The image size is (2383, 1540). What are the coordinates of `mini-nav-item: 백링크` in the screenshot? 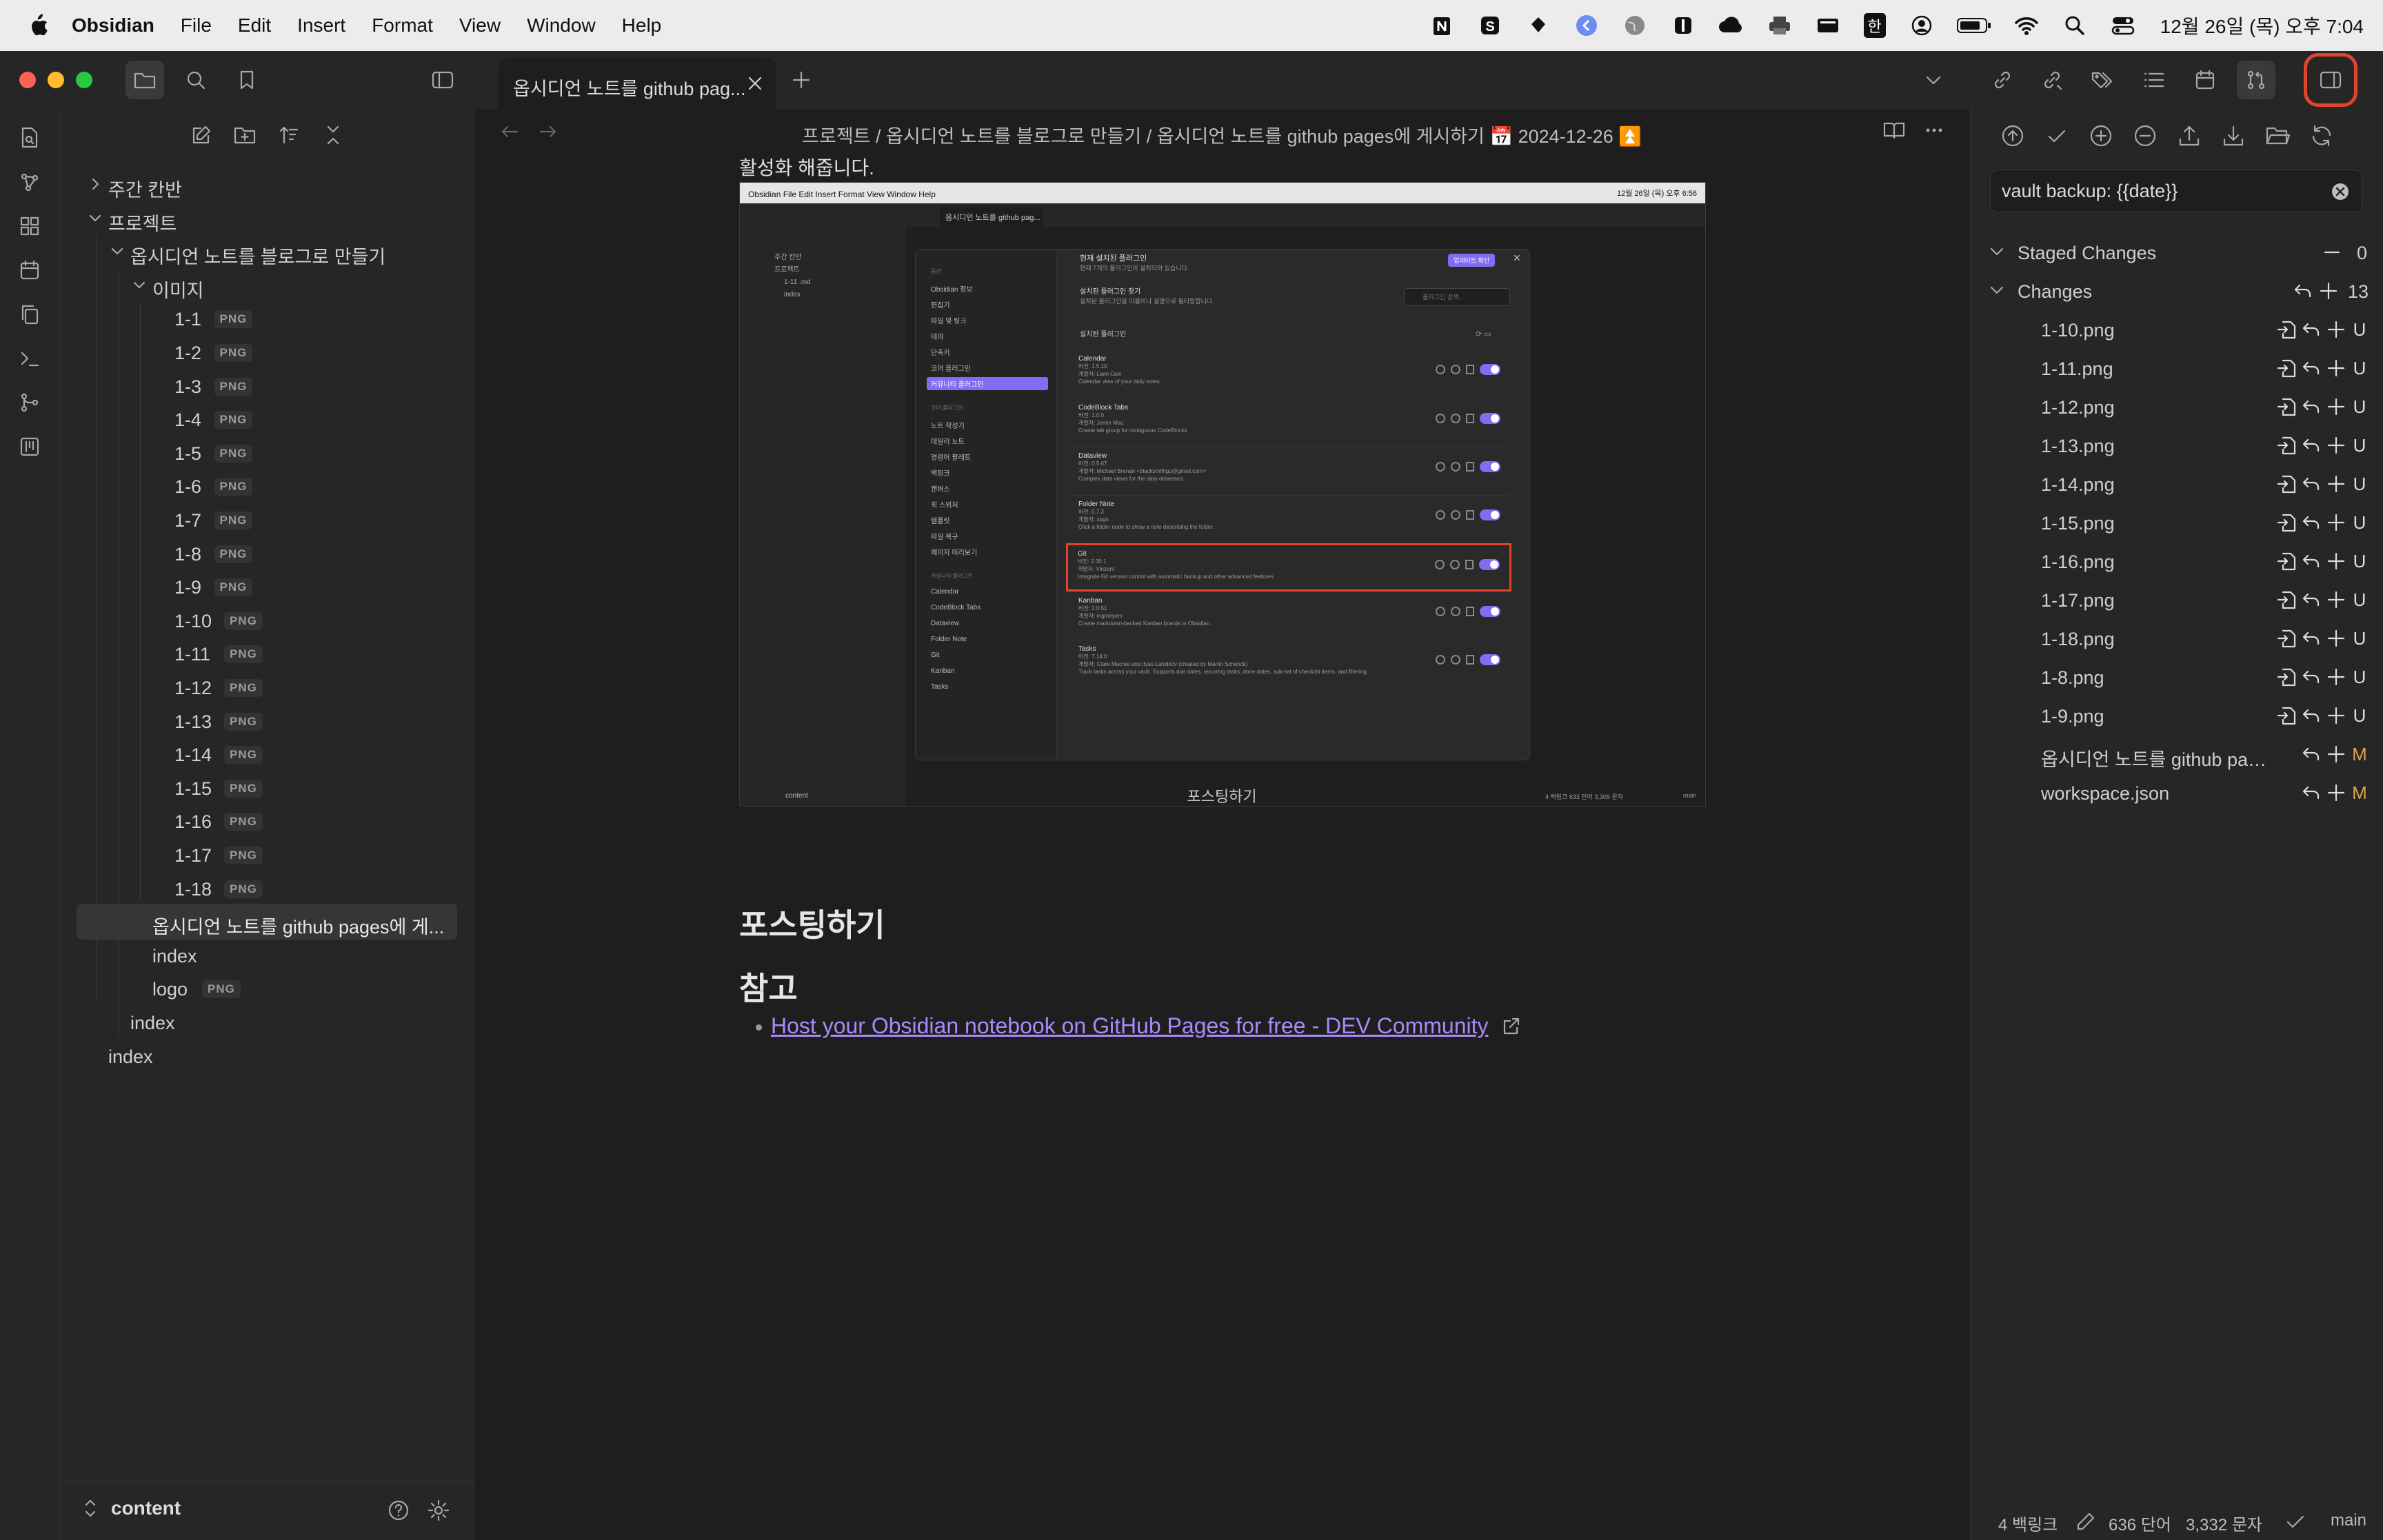 It's located at (987, 473).